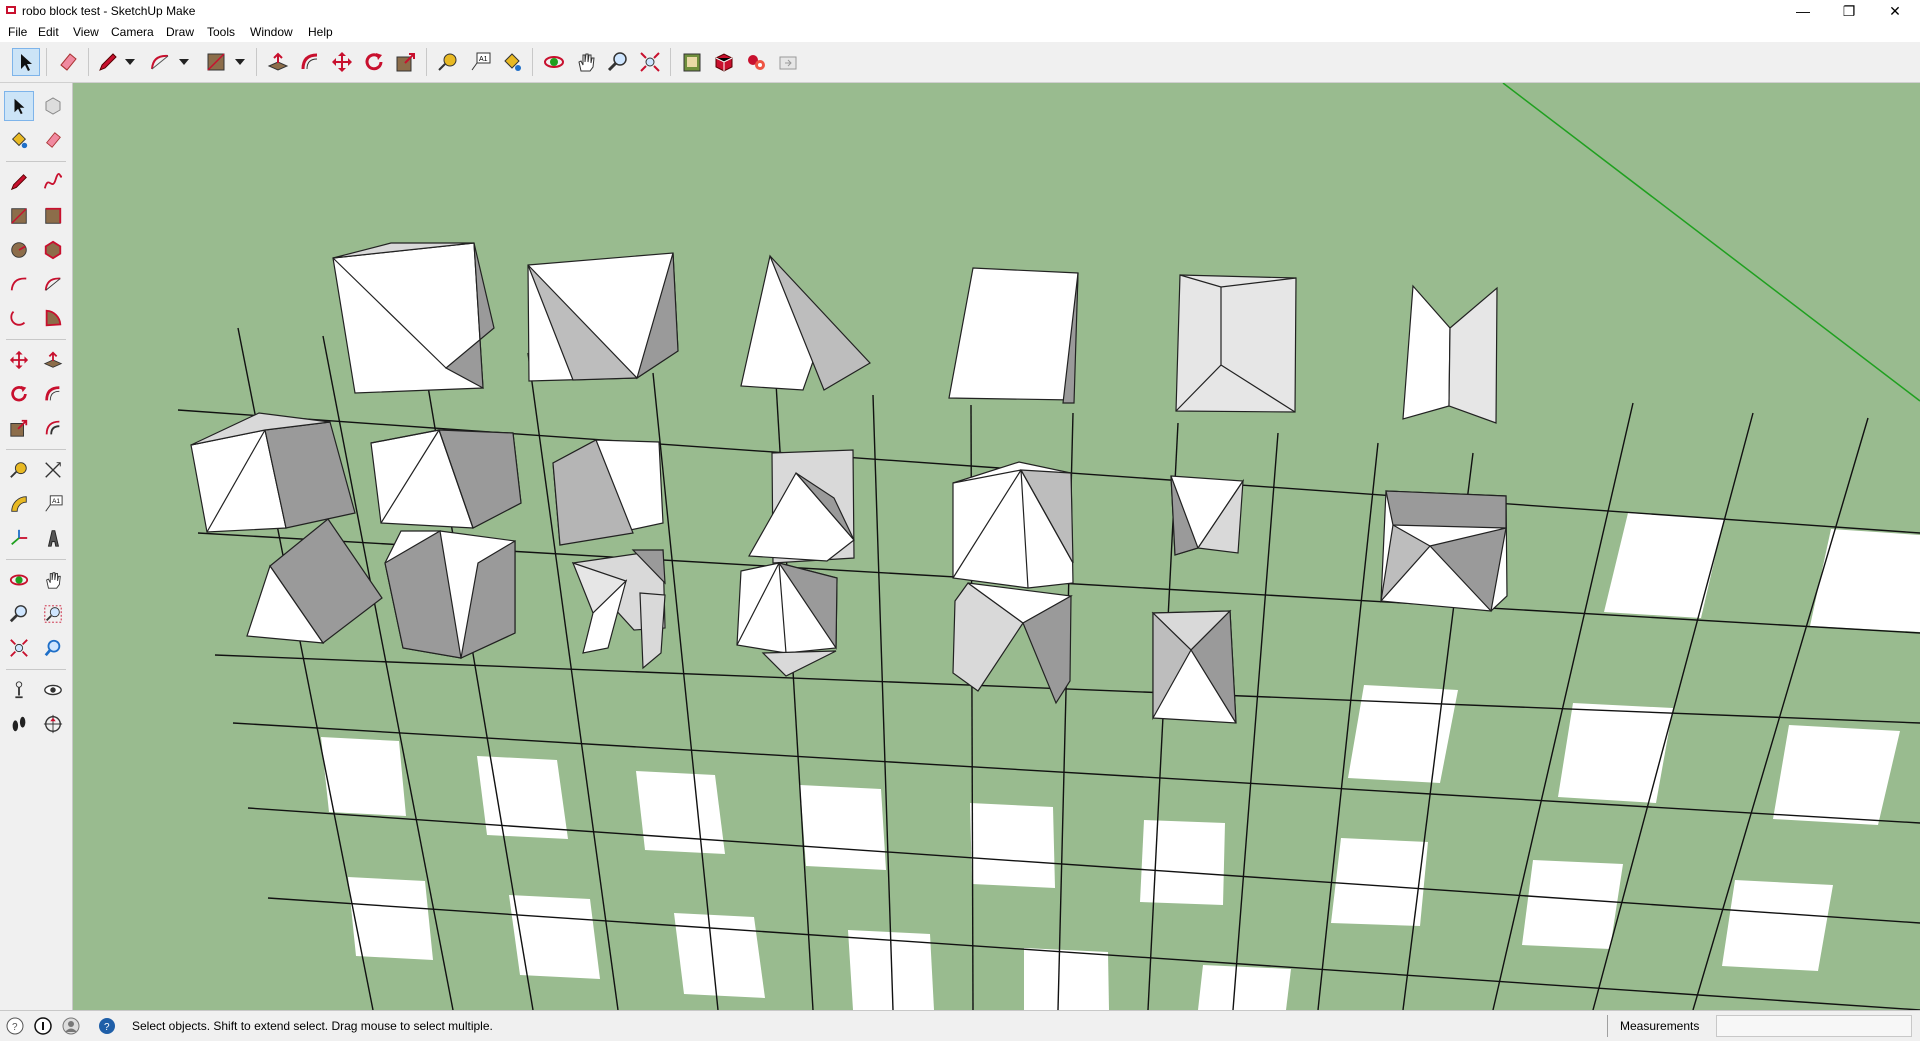 The height and width of the screenshot is (1041, 1920). What do you see at coordinates (448, 62) in the screenshot?
I see `tape-measure-tool-button` at bounding box center [448, 62].